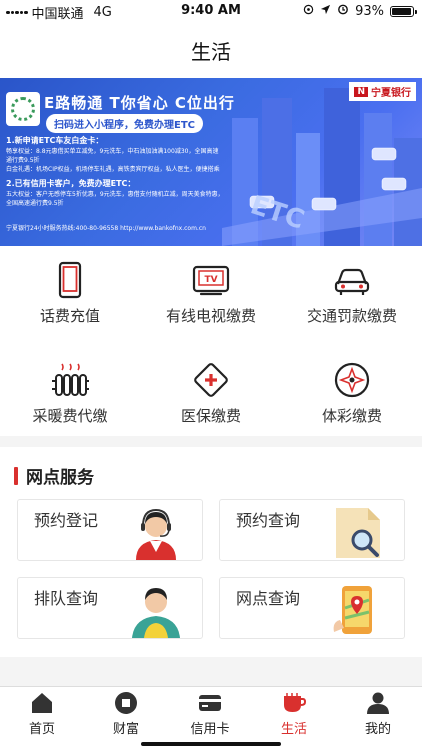  What do you see at coordinates (268, 598) in the screenshot?
I see `card-label: 网点查询` at bounding box center [268, 598].